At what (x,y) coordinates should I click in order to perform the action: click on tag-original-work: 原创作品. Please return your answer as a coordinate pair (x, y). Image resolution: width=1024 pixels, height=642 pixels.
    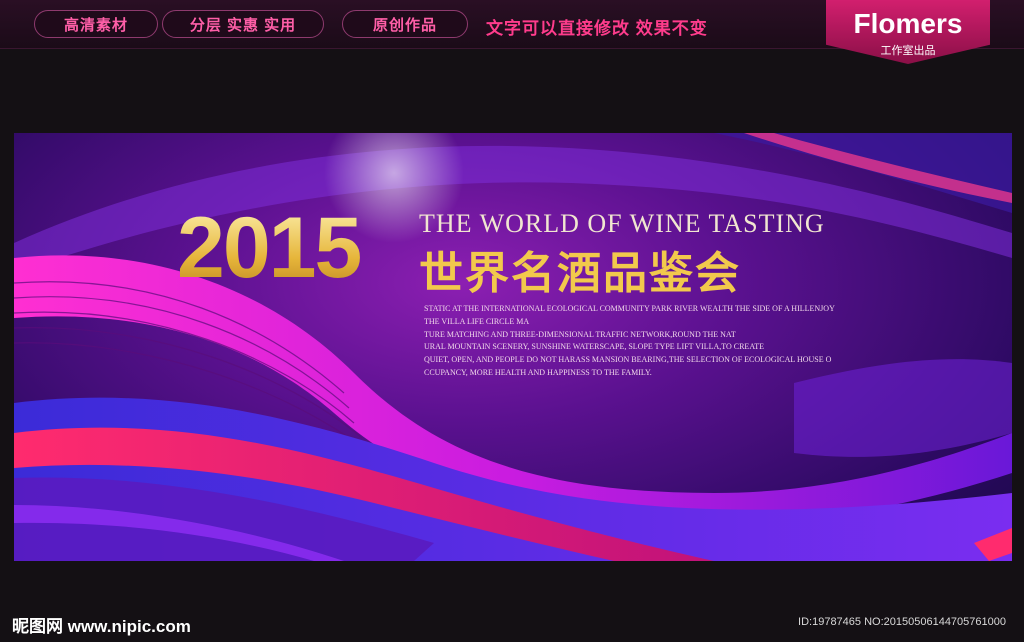
    Looking at the image, I should click on (405, 24).